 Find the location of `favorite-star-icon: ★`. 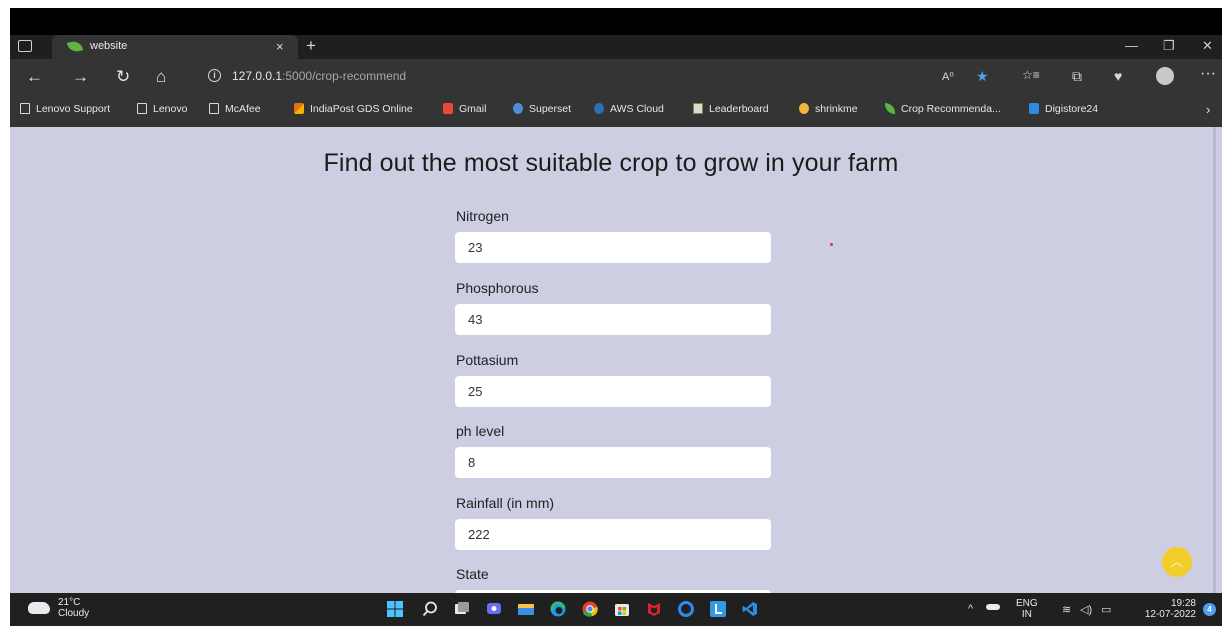

favorite-star-icon: ★ is located at coordinates (982, 76).